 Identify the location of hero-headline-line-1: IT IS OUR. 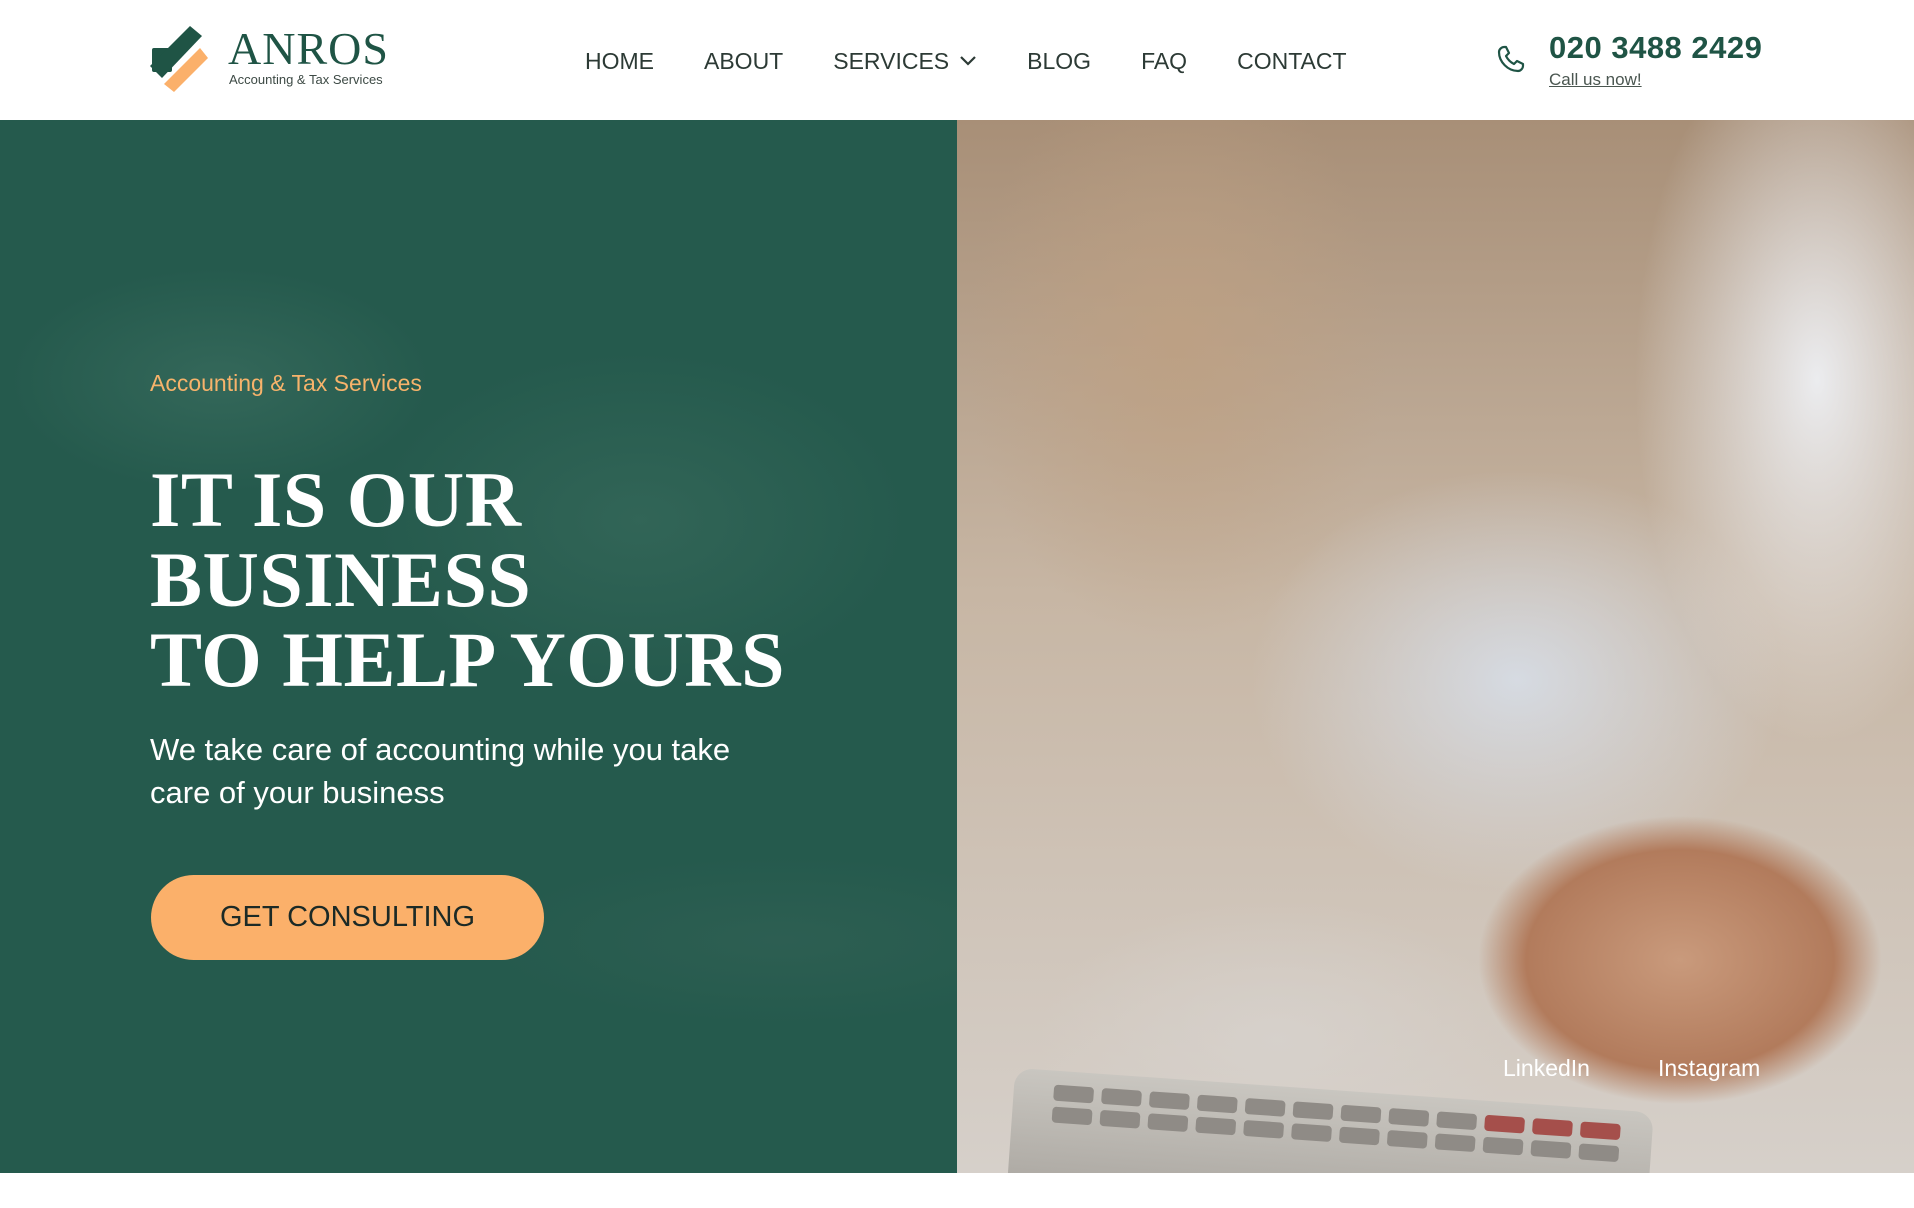
(336, 499).